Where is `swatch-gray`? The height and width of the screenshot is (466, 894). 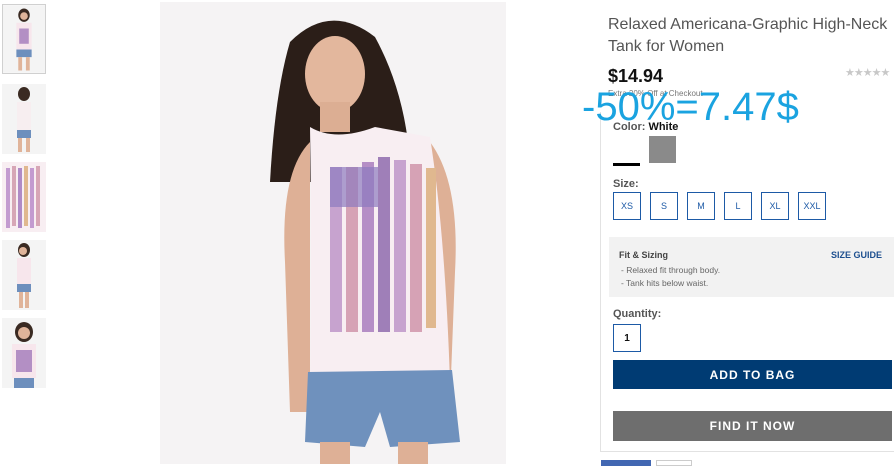
swatch-gray is located at coordinates (662, 149).